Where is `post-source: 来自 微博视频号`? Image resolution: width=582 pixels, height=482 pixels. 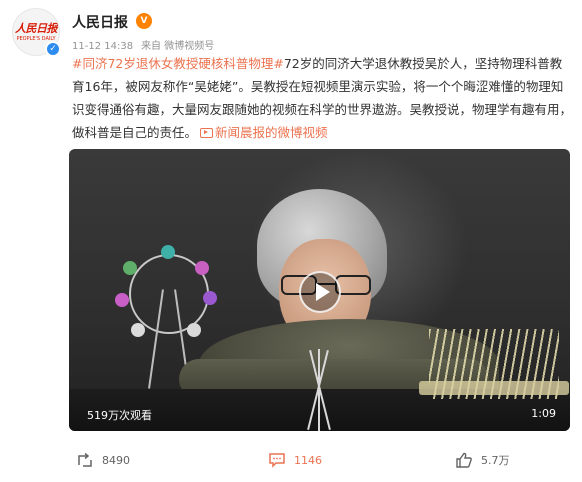
post-source: 来自 微博视频号 is located at coordinates (178, 46).